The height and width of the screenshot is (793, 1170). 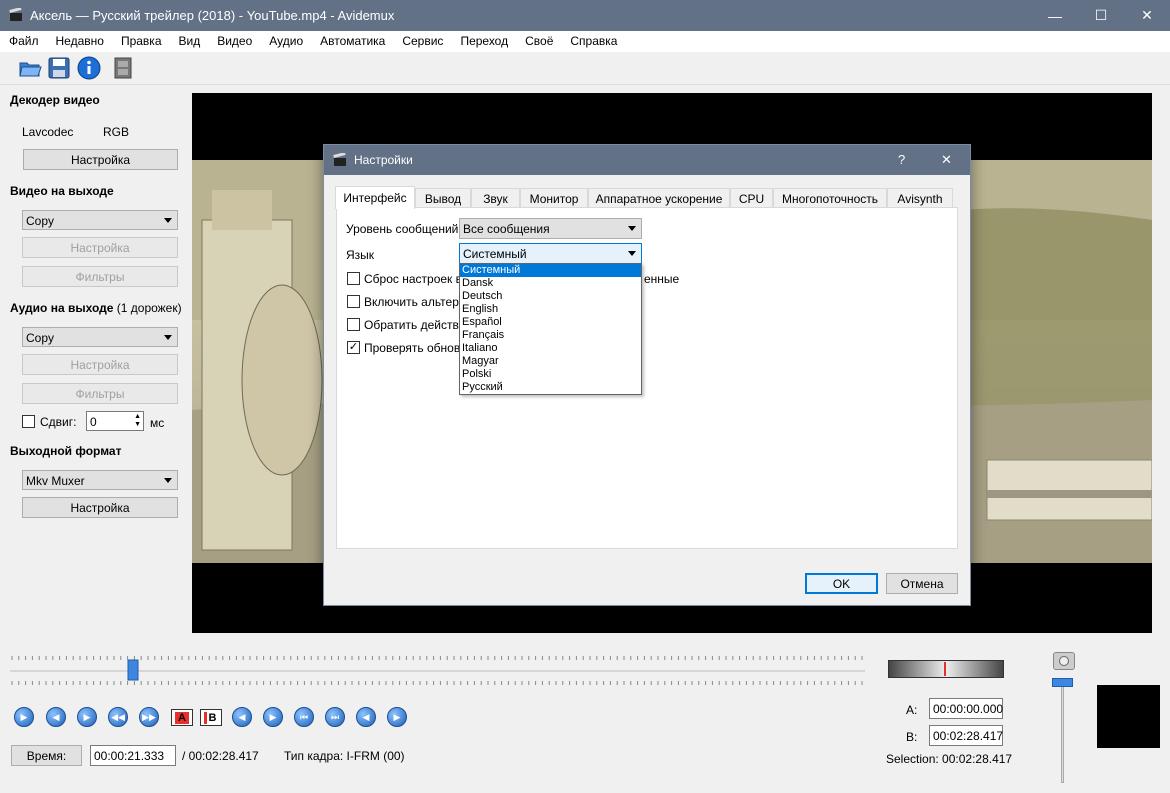 What do you see at coordinates (946, 669) in the screenshot?
I see `jog-shuttle` at bounding box center [946, 669].